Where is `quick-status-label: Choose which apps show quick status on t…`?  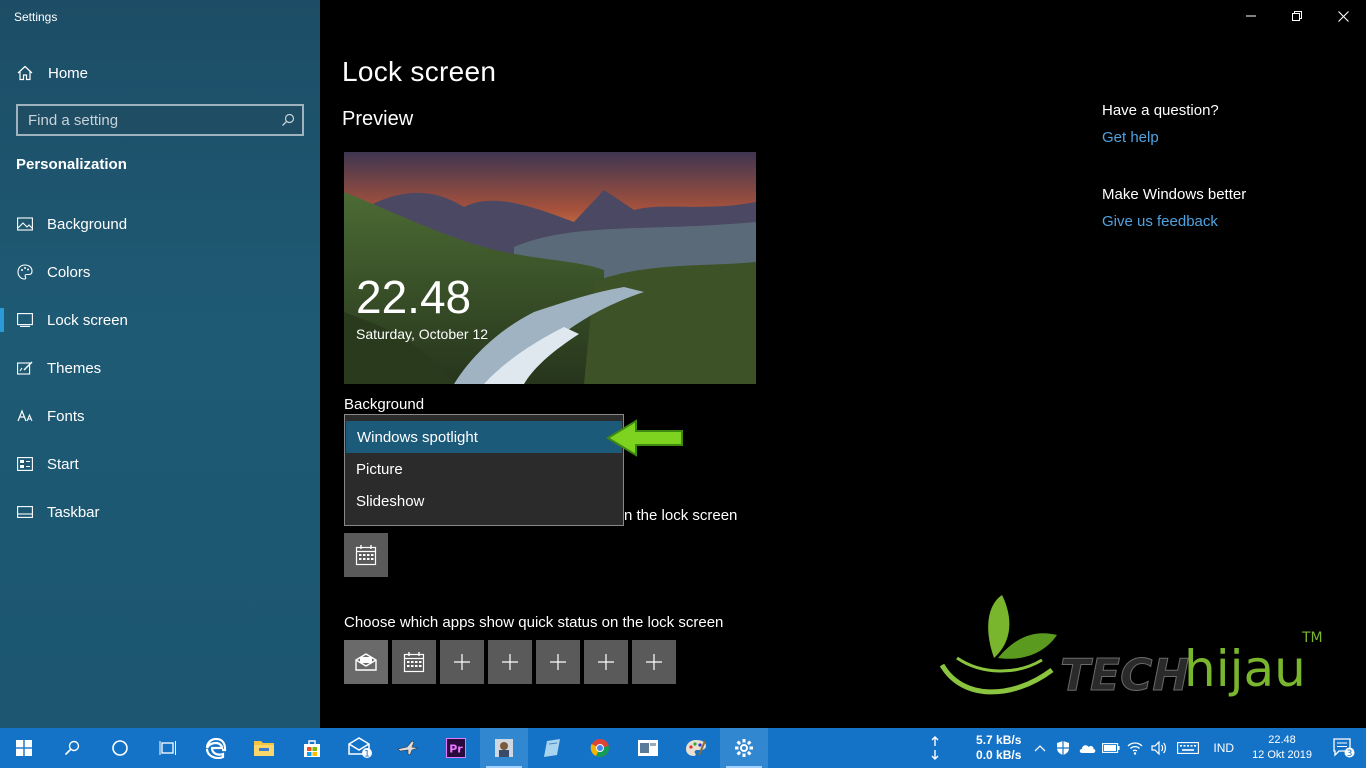 quick-status-label: Choose which apps show quick status on t… is located at coordinates (534, 622).